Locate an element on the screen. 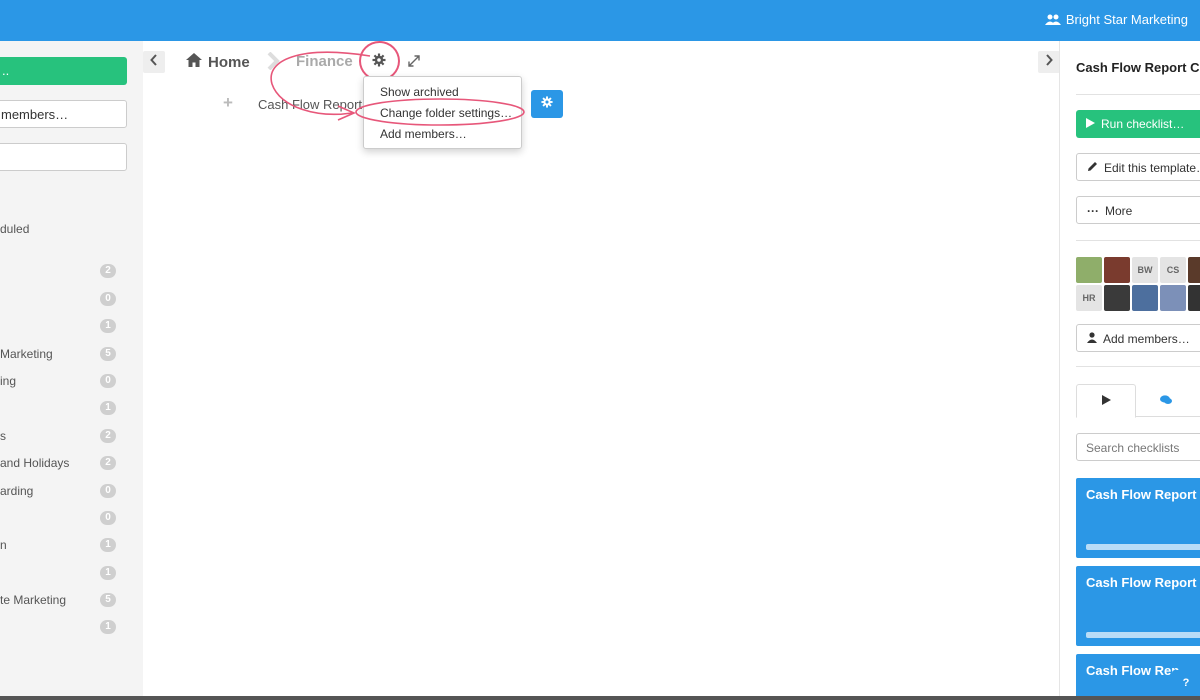 The image size is (1200, 700). org-switcher: Bright Star Marketing is located at coordinates (1116, 19).